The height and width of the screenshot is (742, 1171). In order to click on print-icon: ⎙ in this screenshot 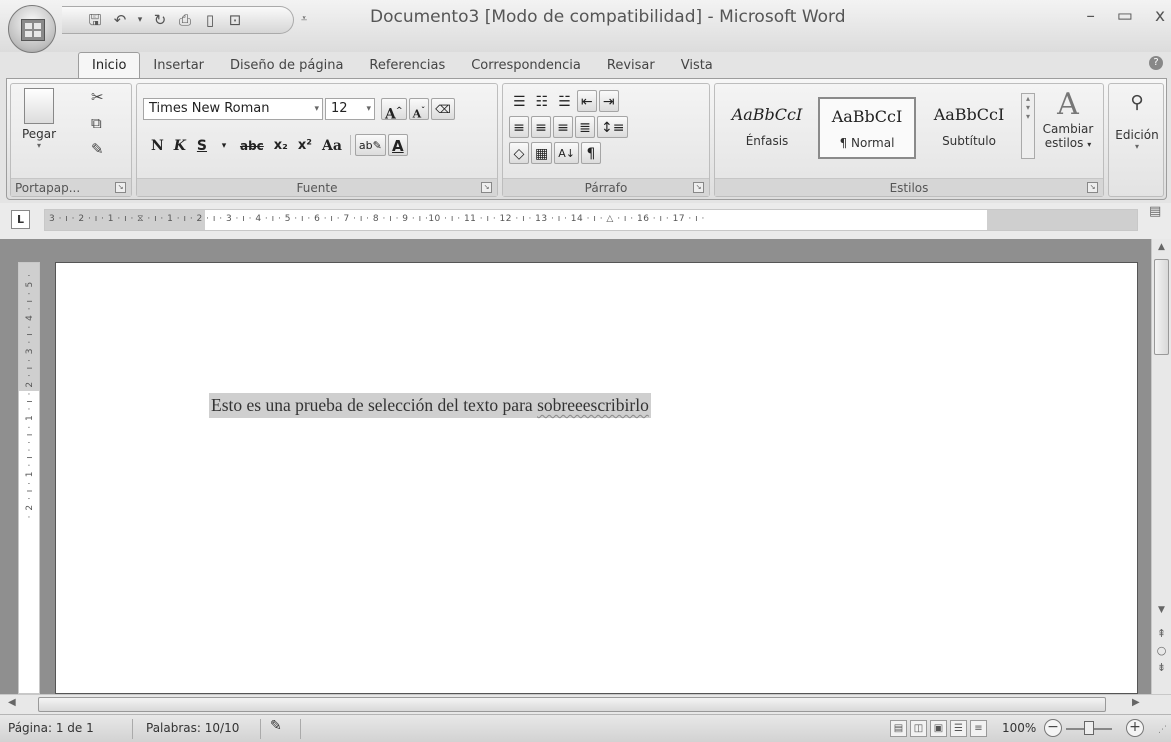, I will do `click(185, 20)`.